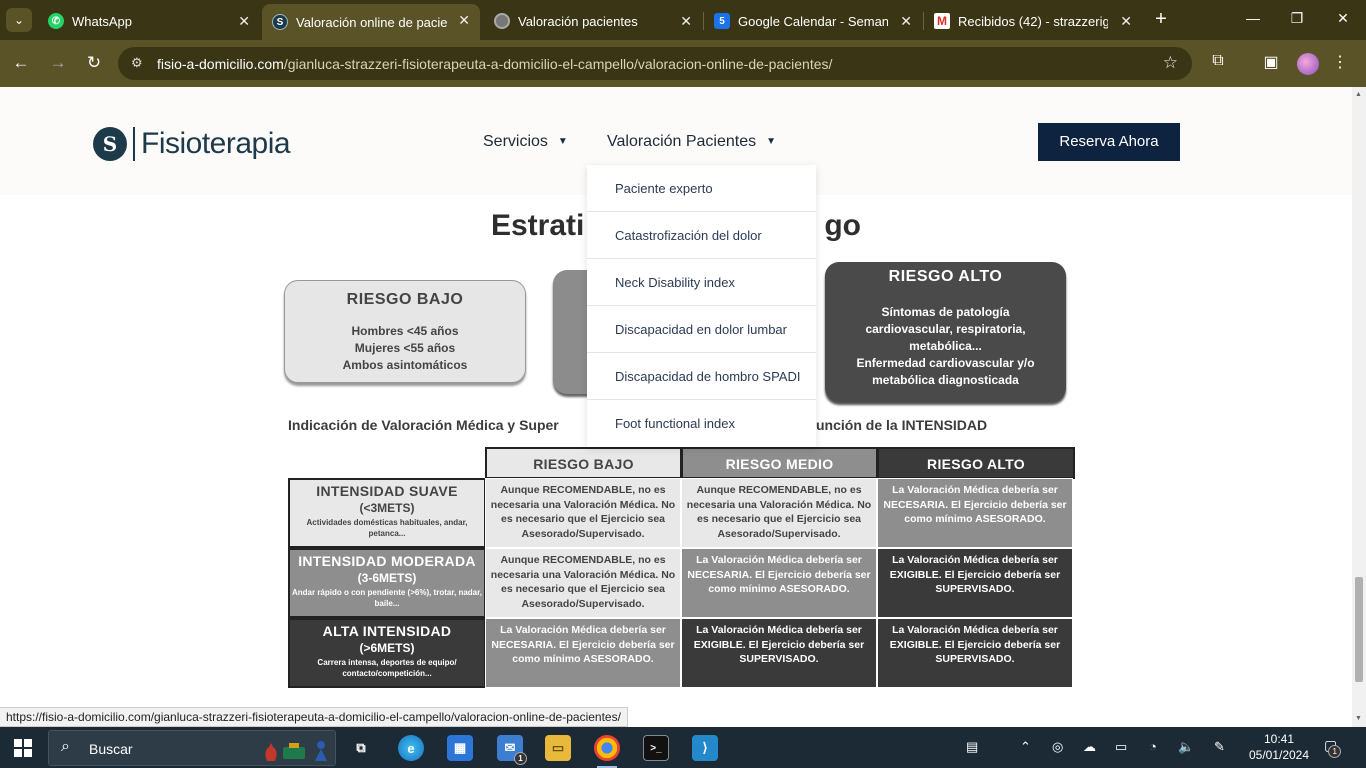 This screenshot has height=768, width=1366. I want to click on card-line: Hombres <45 años, so click(405, 331).